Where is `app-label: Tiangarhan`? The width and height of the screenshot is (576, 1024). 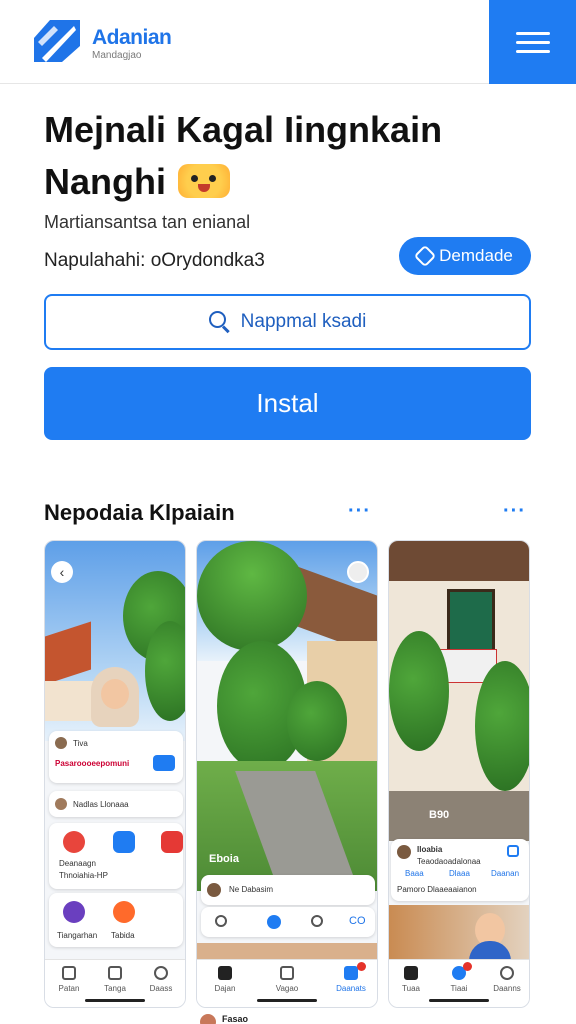 app-label: Tiangarhan is located at coordinates (77, 935).